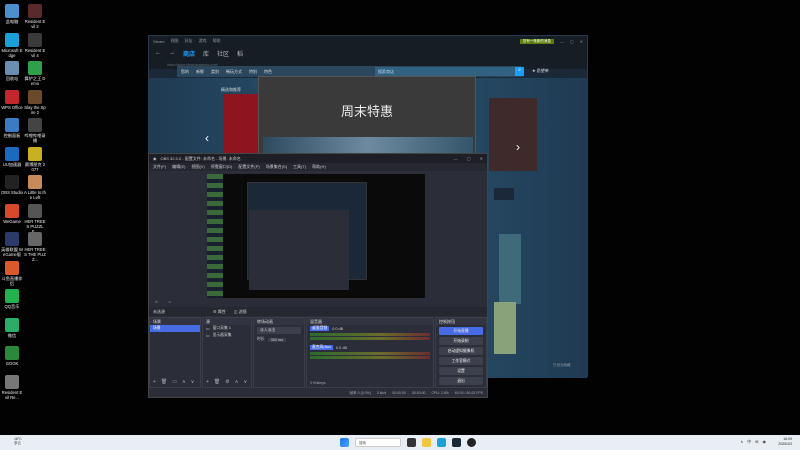 The width and height of the screenshot is (800, 450). What do you see at coordinates (756, 442) in the screenshot?
I see `network-icon: ⊞` at bounding box center [756, 442].